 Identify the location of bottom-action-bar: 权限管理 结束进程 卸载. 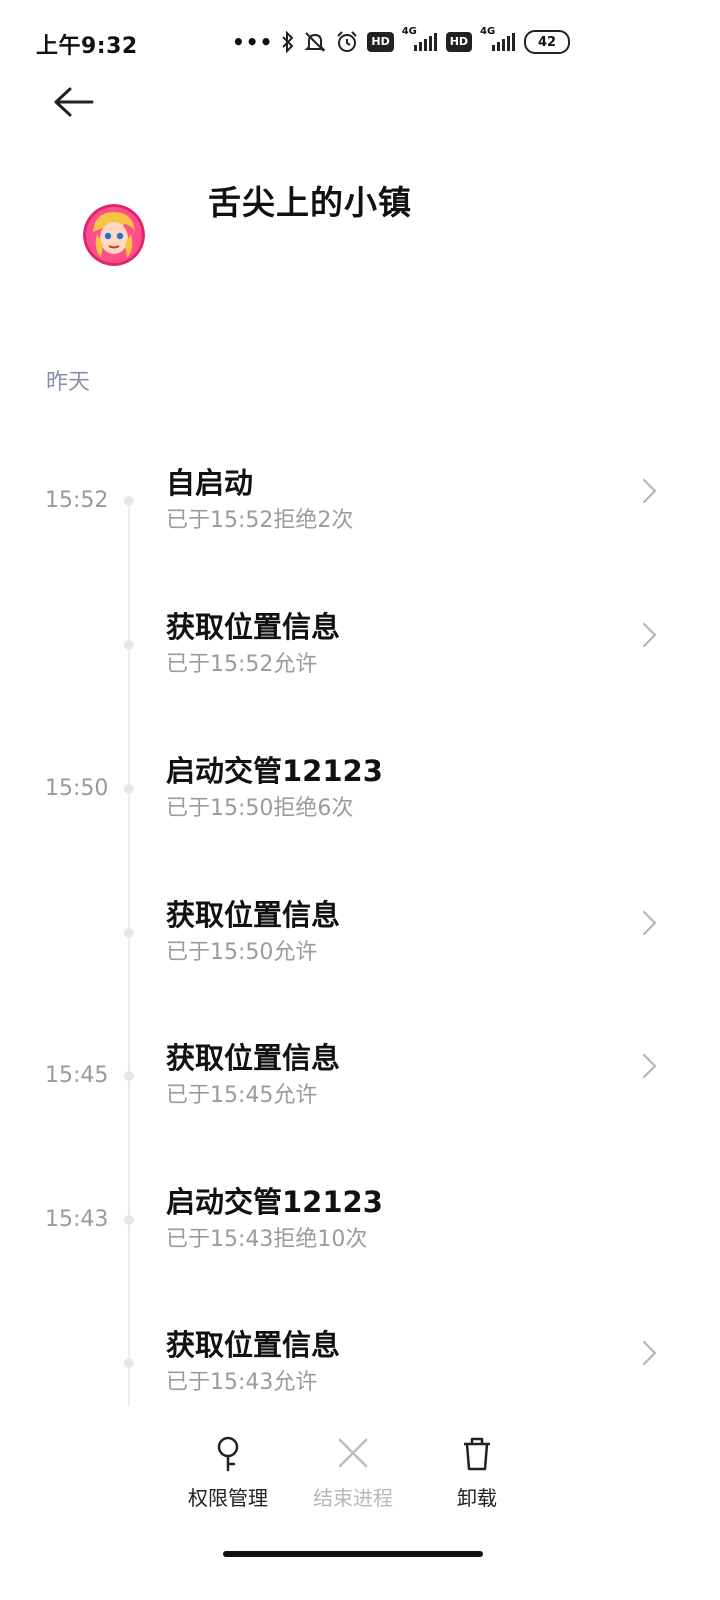
(360, 1470).